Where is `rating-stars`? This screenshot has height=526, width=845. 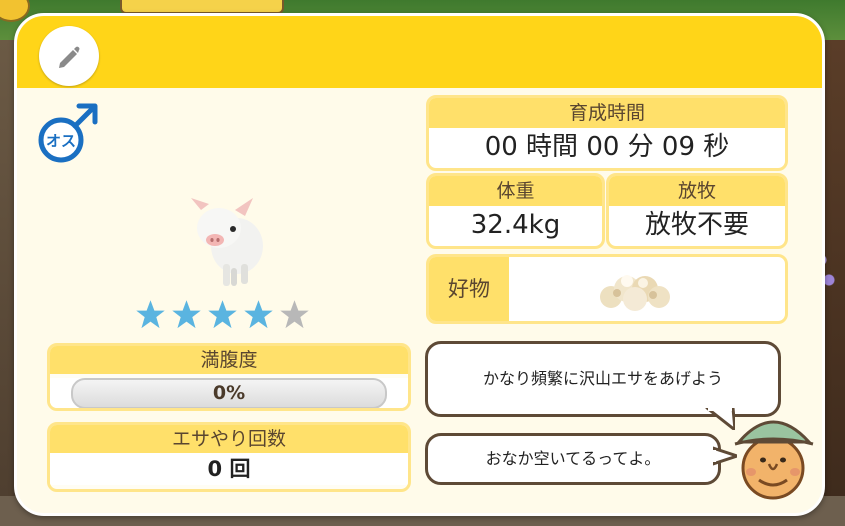
rating-stars is located at coordinates (225, 317).